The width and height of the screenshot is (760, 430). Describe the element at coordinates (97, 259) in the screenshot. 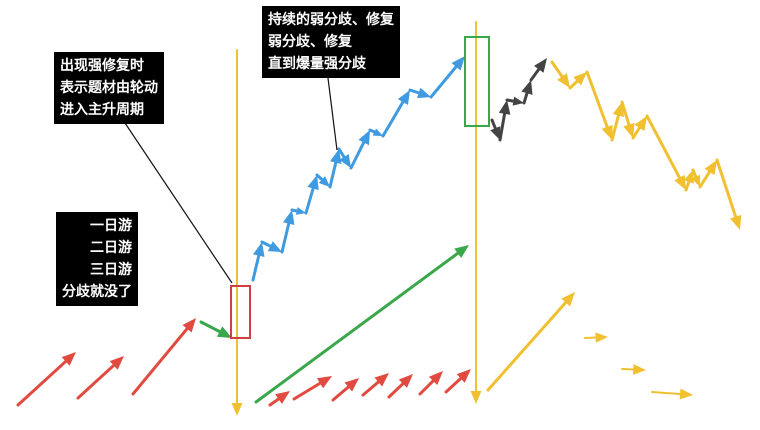

I see `note-short-trips: 一日游 二日游 三日游 分歧就没了` at that location.